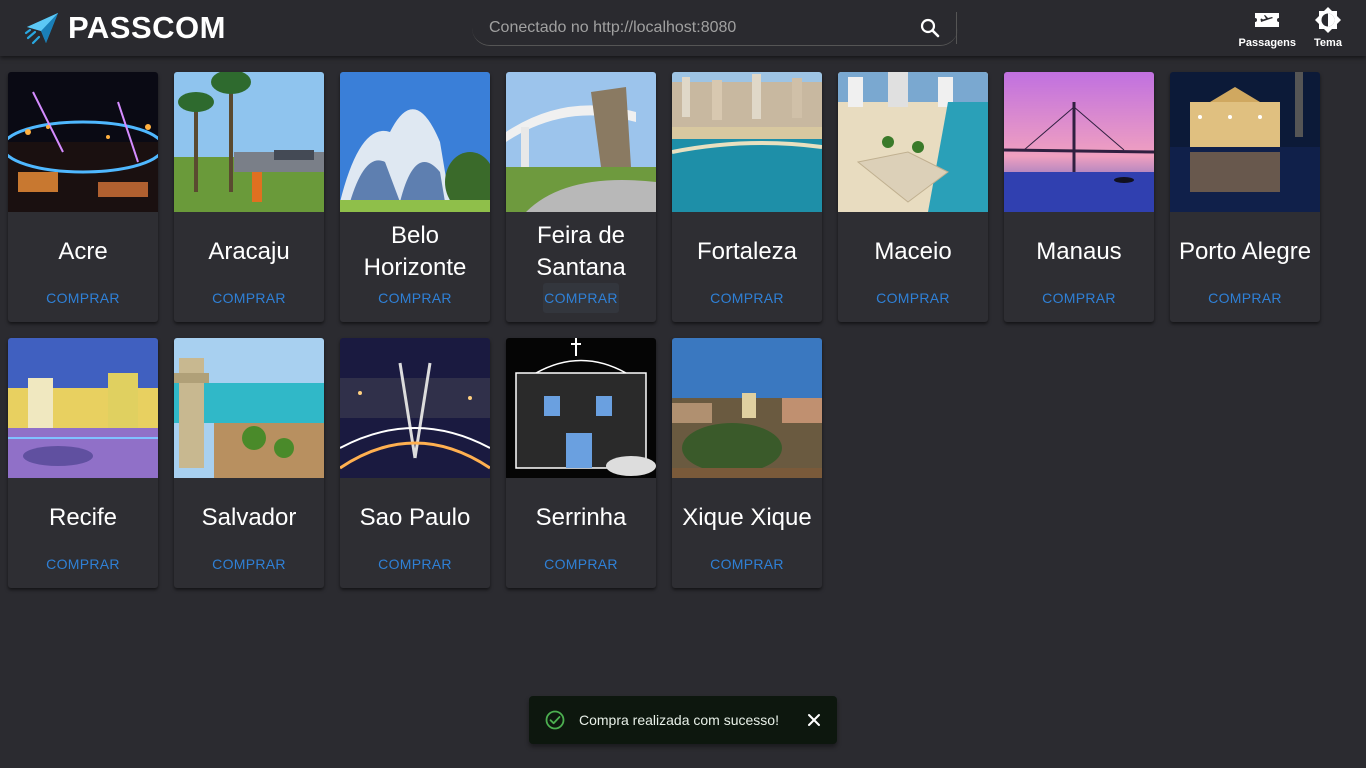 The width and height of the screenshot is (1366, 768). I want to click on search-bar, so click(715, 28).